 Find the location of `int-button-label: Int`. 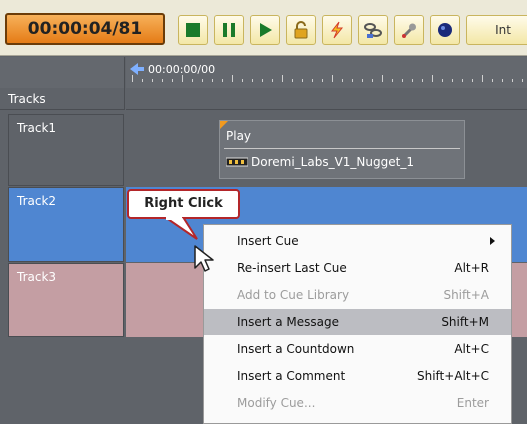

int-button-label: Int is located at coordinates (503, 30).